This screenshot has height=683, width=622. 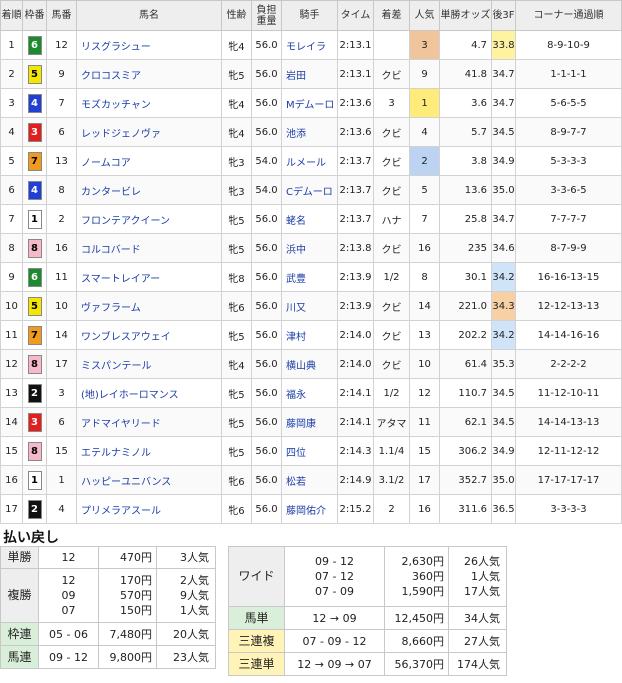 I want to click on jockey-link: 藤岡佑介, so click(x=306, y=511).